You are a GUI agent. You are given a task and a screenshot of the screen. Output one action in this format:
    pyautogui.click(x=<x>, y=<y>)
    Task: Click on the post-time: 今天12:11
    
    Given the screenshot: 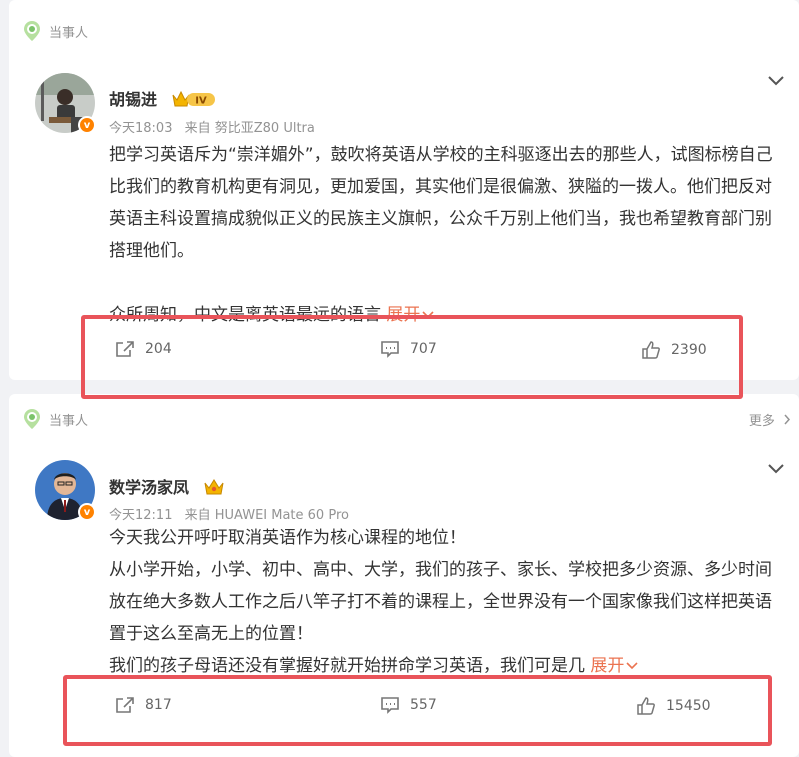 What is the action you would take?
    pyautogui.click(x=140, y=515)
    